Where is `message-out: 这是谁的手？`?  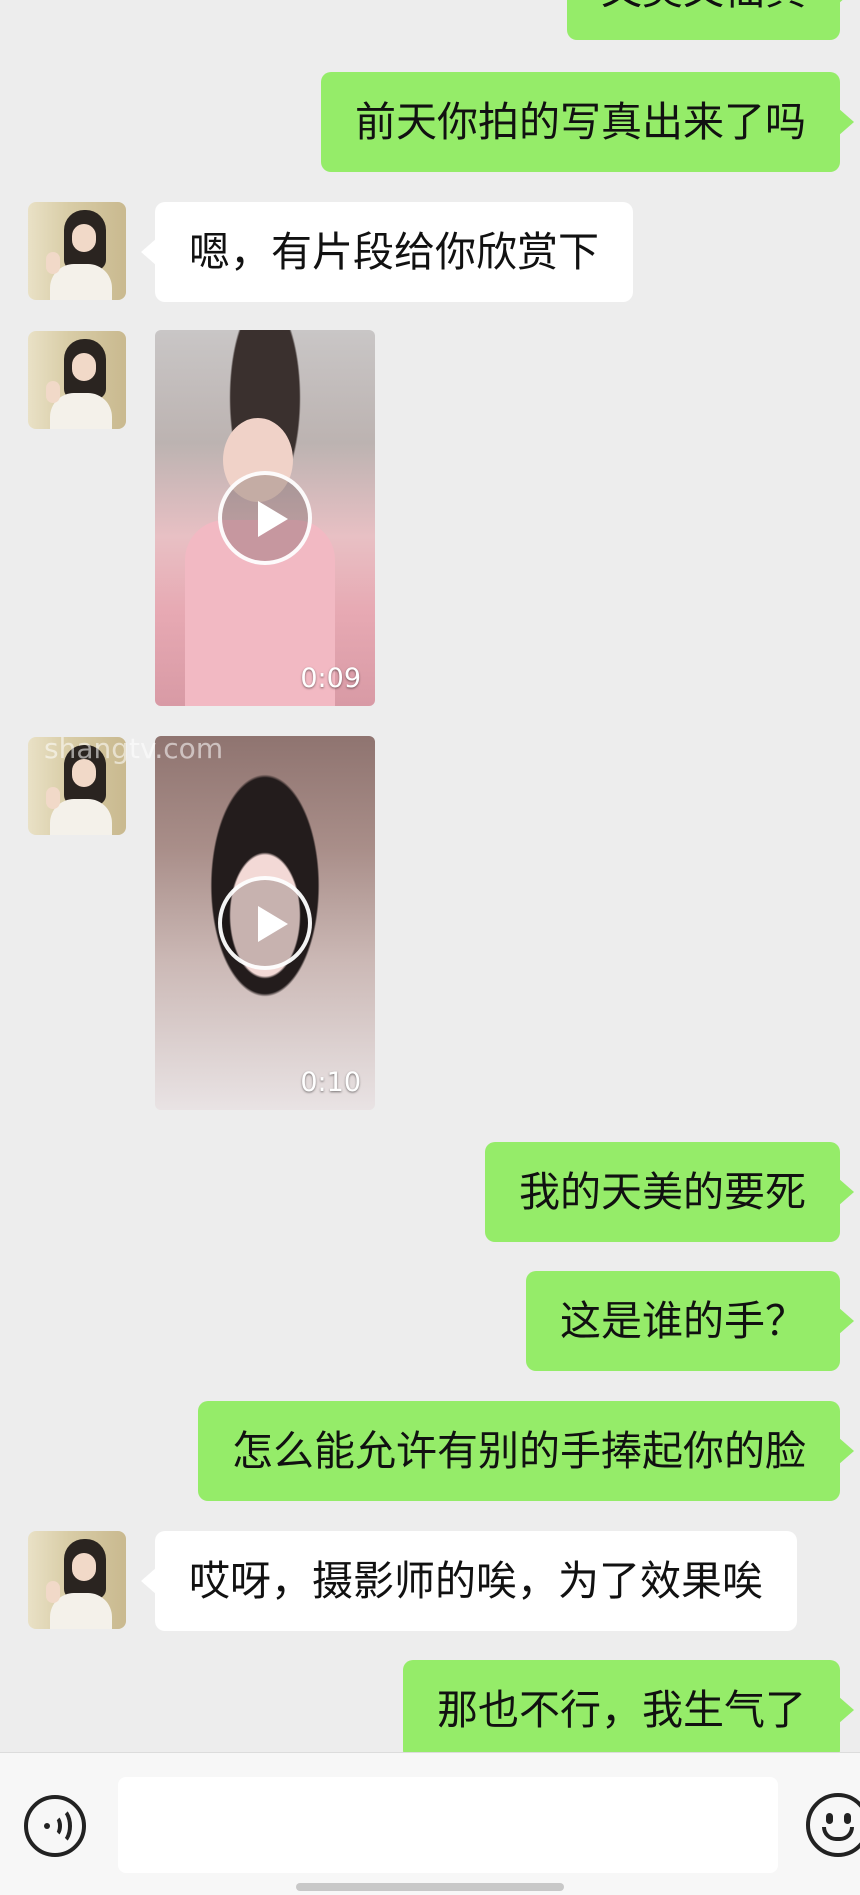 message-out: 这是谁的手？ is located at coordinates (690, 1321).